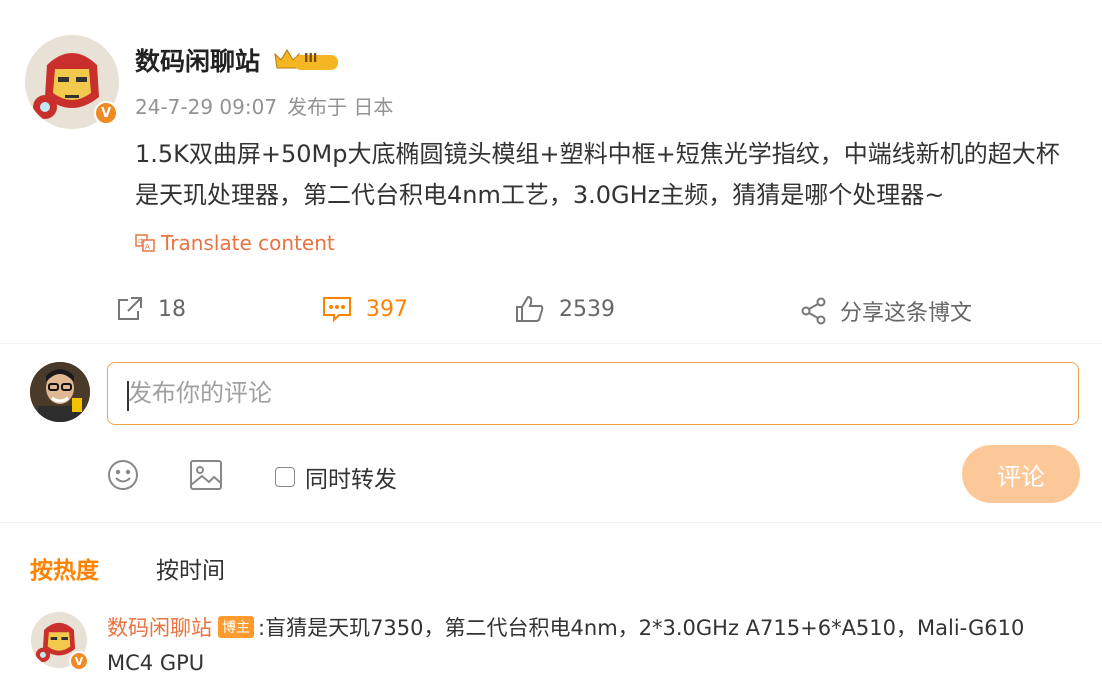 Image resolution: width=1102 pixels, height=680 pixels. I want to click on emoji-button, so click(123, 477).